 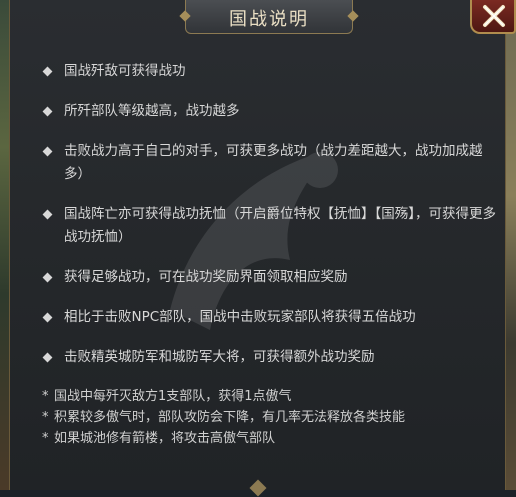 What do you see at coordinates (269, 19) in the screenshot?
I see `dialog-title: 国战说明` at bounding box center [269, 19].